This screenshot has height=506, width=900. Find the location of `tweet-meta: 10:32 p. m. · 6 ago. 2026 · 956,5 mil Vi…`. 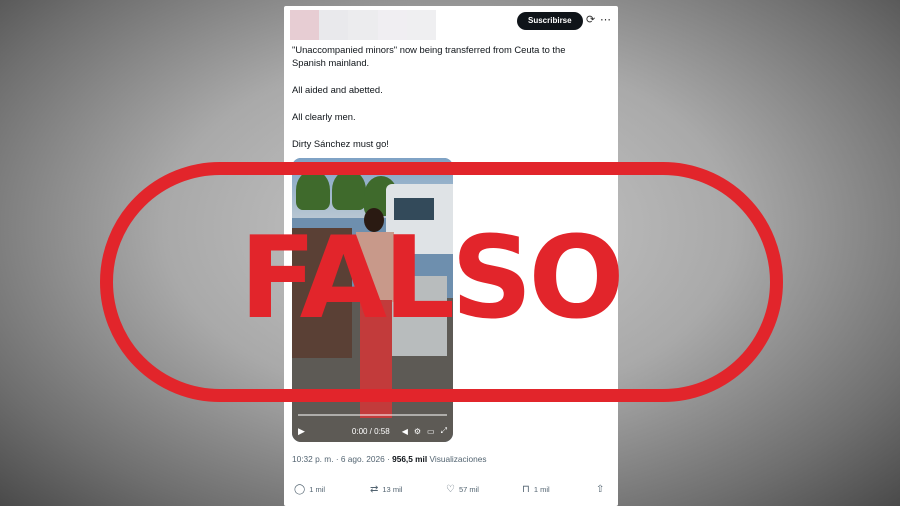

tweet-meta: 10:32 p. m. · 6 ago. 2026 · 956,5 mil Vi… is located at coordinates (389, 459).